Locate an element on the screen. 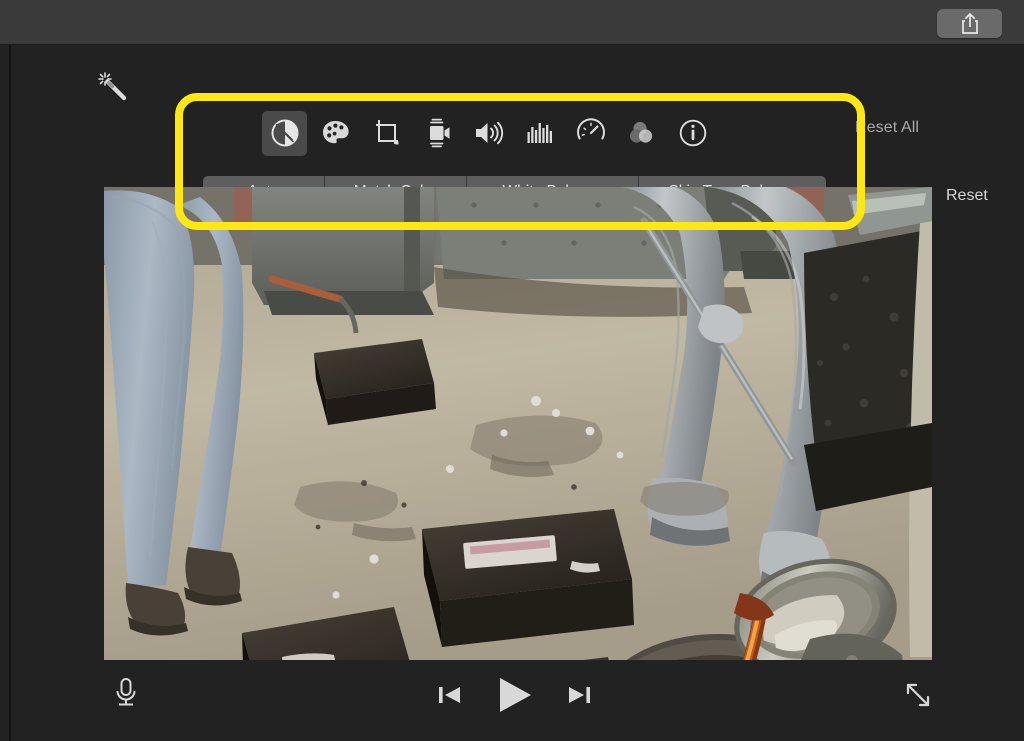 Image resolution: width=1024 pixels, height=741 pixels. tab-stabilization is located at coordinates (437, 133).